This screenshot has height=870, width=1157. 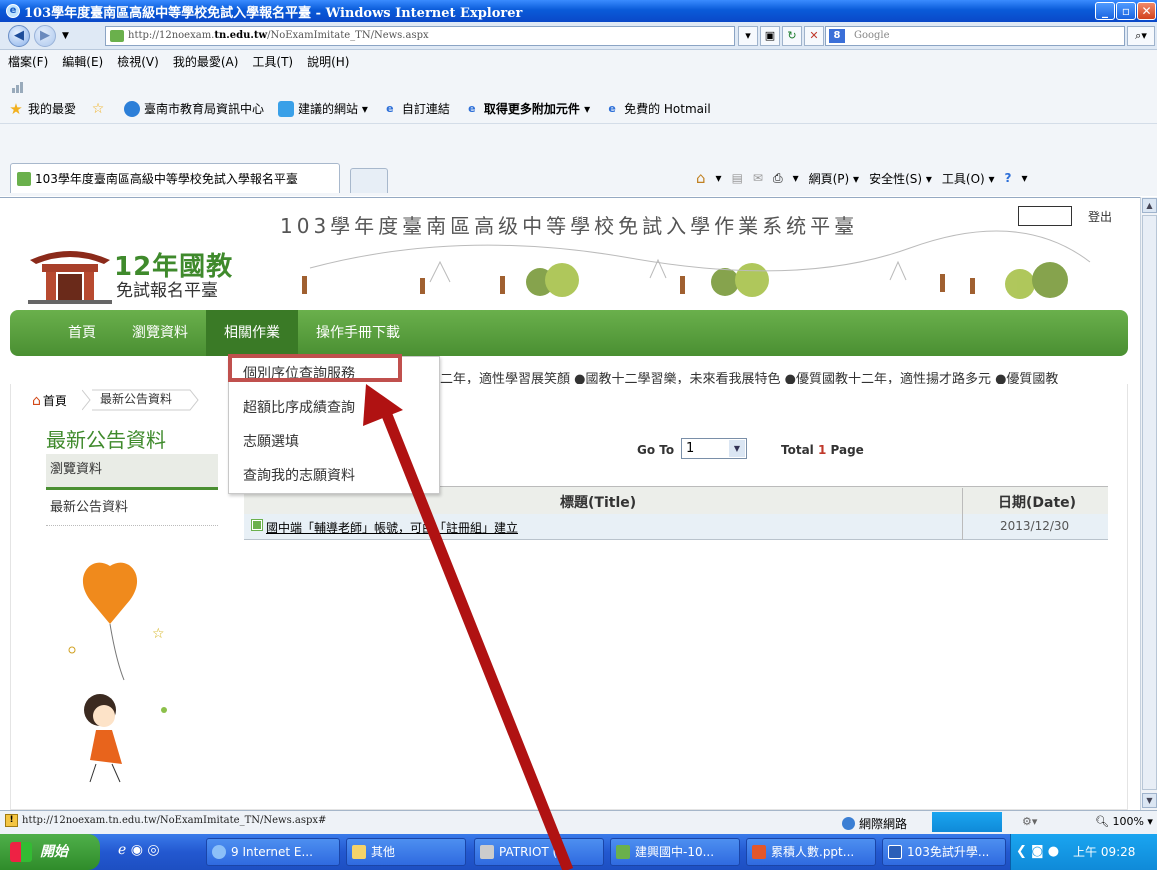 I want to click on url-path: /NoExamImitate_TN/News.aspx, so click(x=348, y=35).